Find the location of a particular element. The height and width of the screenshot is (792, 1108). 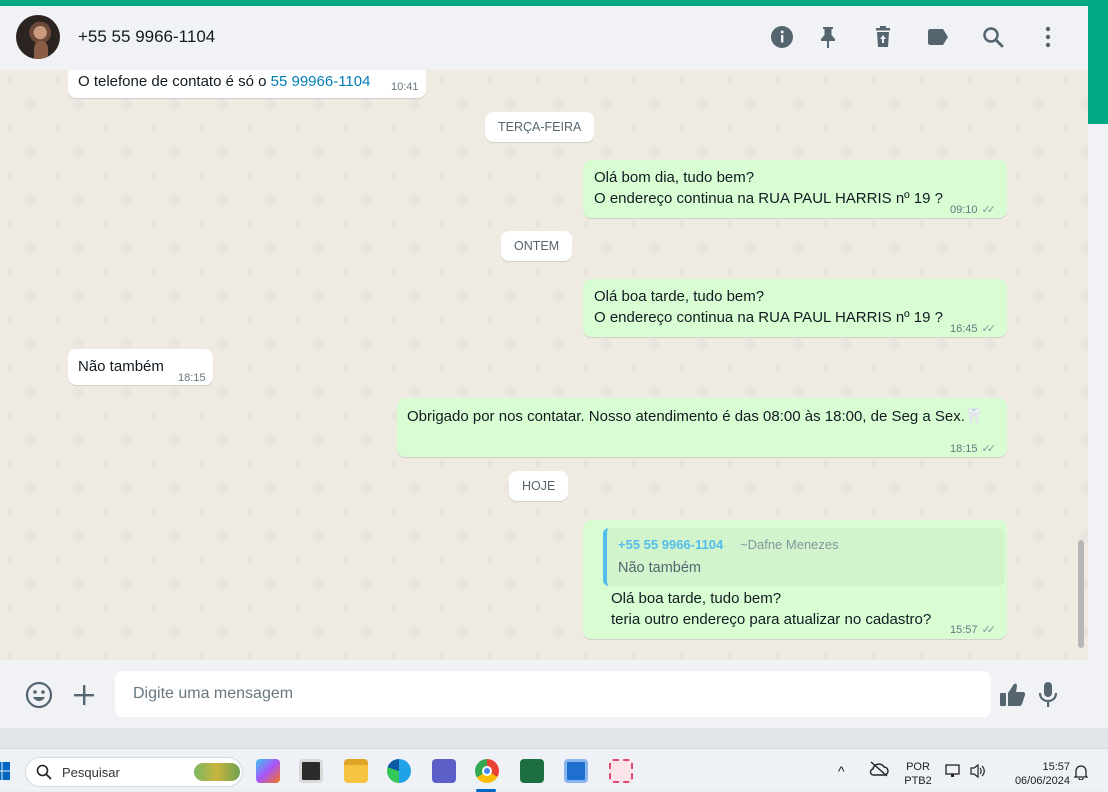

message-line: Olá bom dia, tudo bem? is located at coordinates (674, 177).